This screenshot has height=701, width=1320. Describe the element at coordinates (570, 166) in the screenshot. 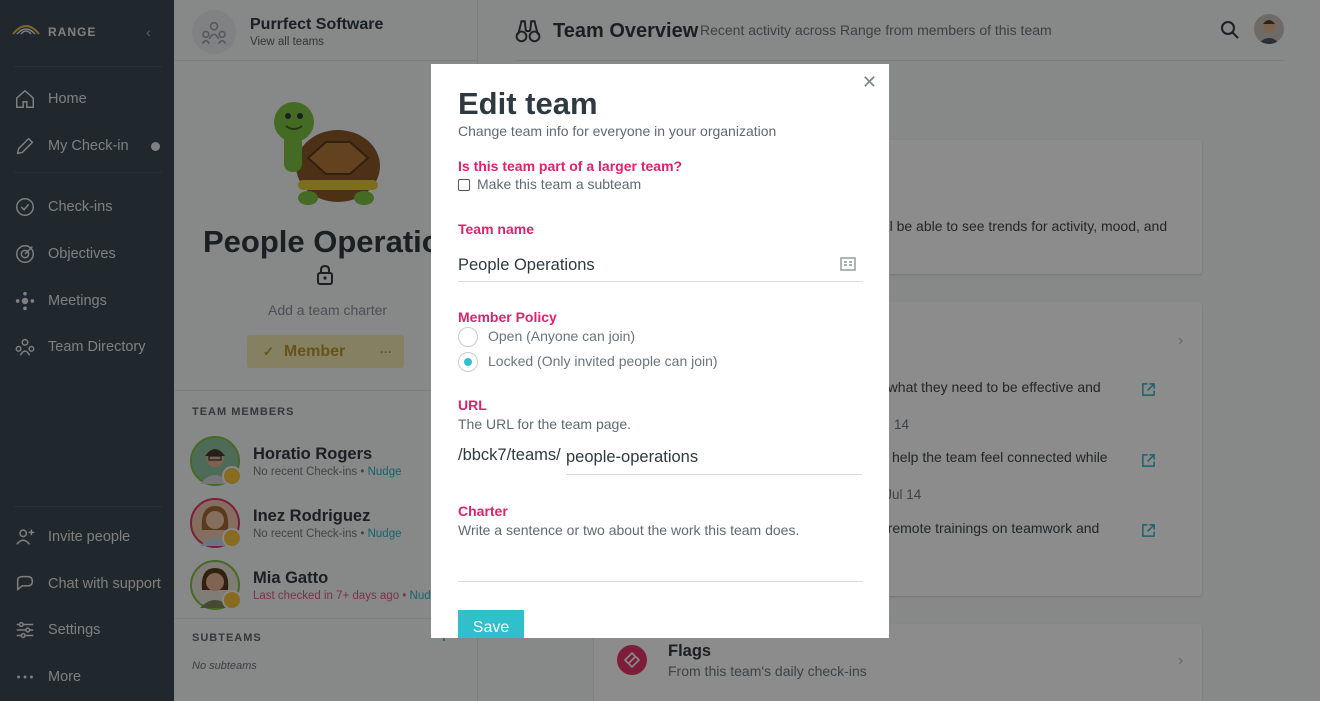

I see `subteam-label: Is this team part of a larger team?` at that location.